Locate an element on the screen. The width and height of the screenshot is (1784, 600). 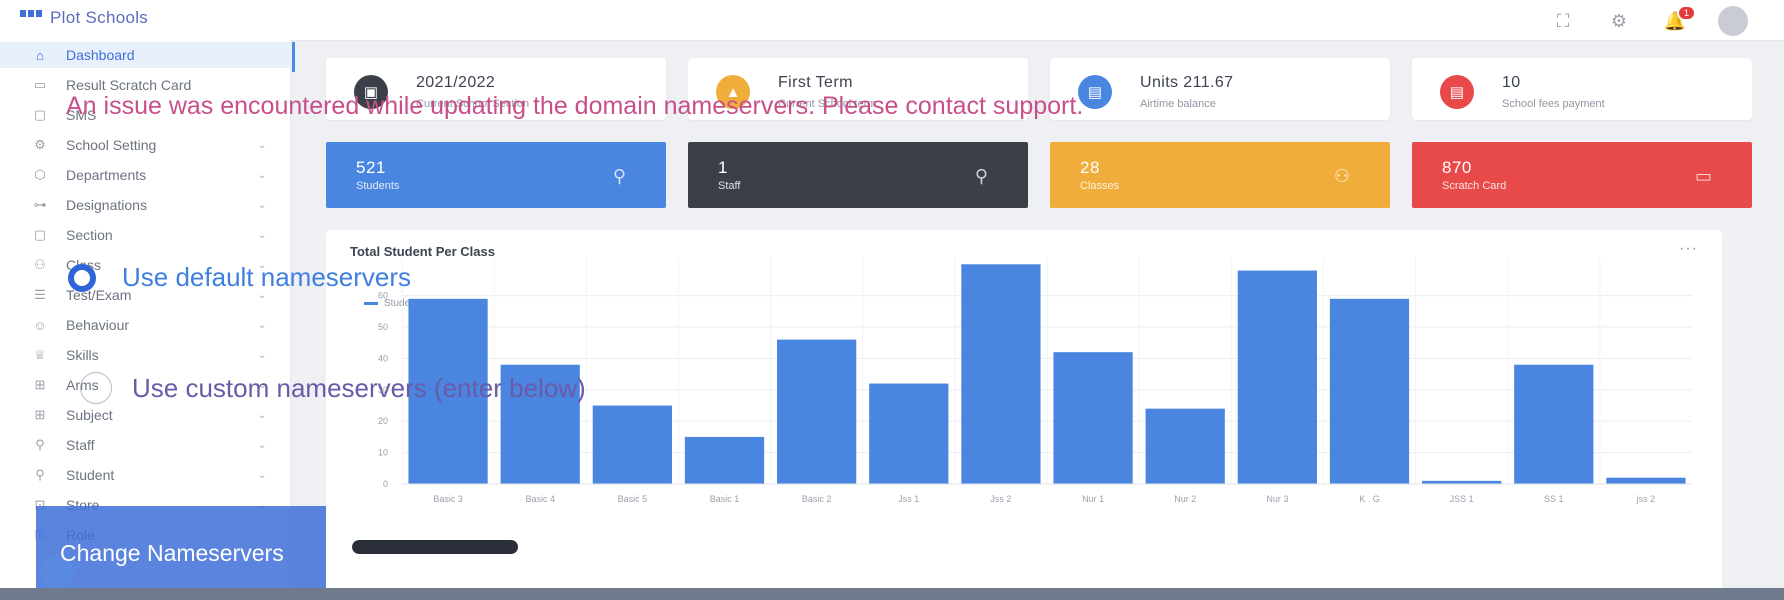
x-tick-label: Nur 3 is located at coordinates (1277, 499).